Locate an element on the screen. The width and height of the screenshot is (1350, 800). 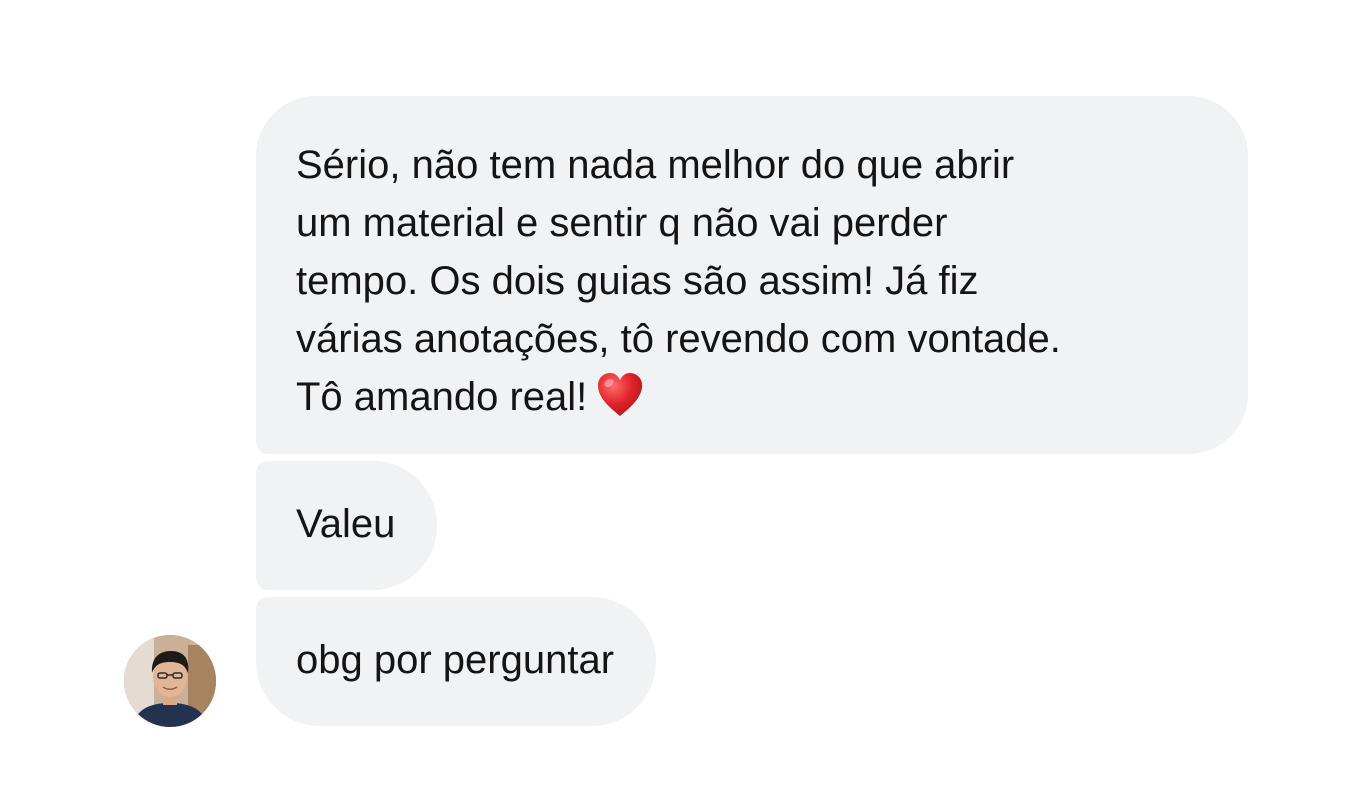
message-bubble: obg por perguntar is located at coordinates (456, 661).